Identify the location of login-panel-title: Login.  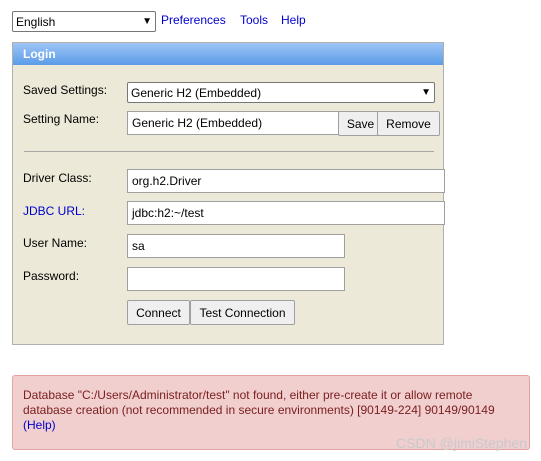
(228, 54).